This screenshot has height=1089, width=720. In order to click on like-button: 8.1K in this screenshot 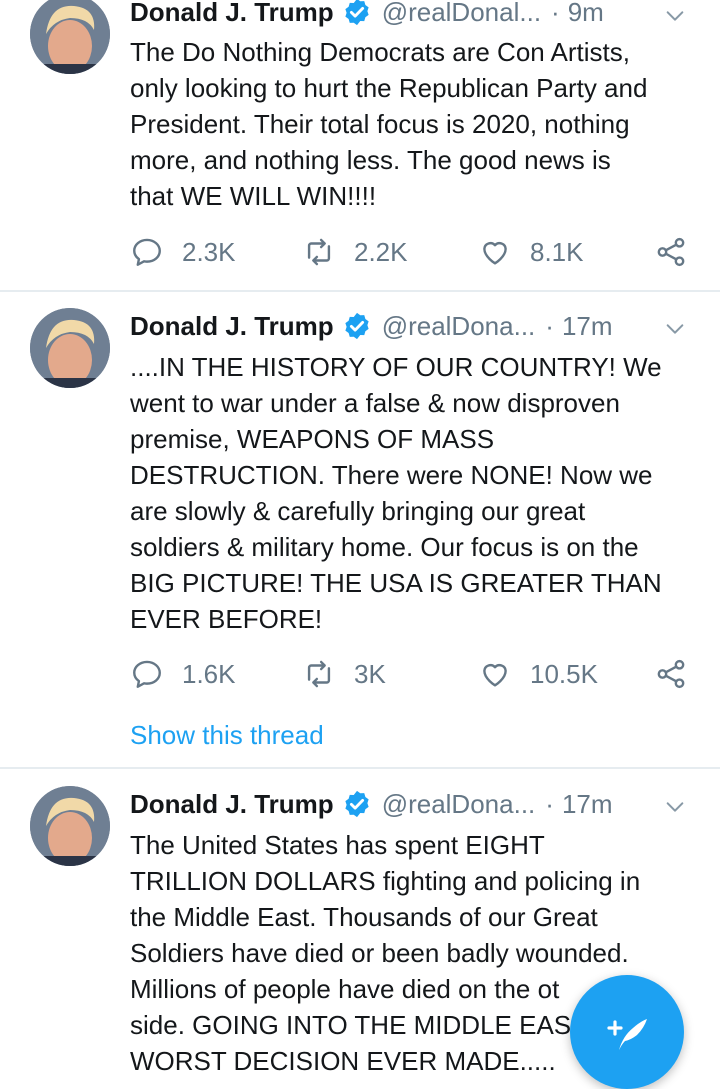, I will do `click(531, 252)`.